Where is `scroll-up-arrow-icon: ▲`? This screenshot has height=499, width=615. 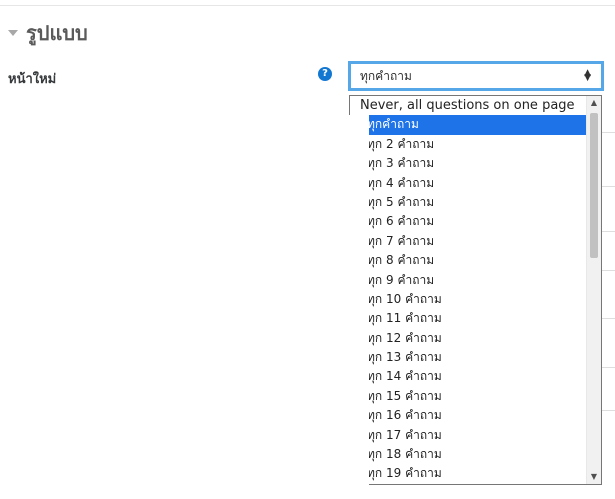
scroll-up-arrow-icon: ▲ is located at coordinates (594, 103).